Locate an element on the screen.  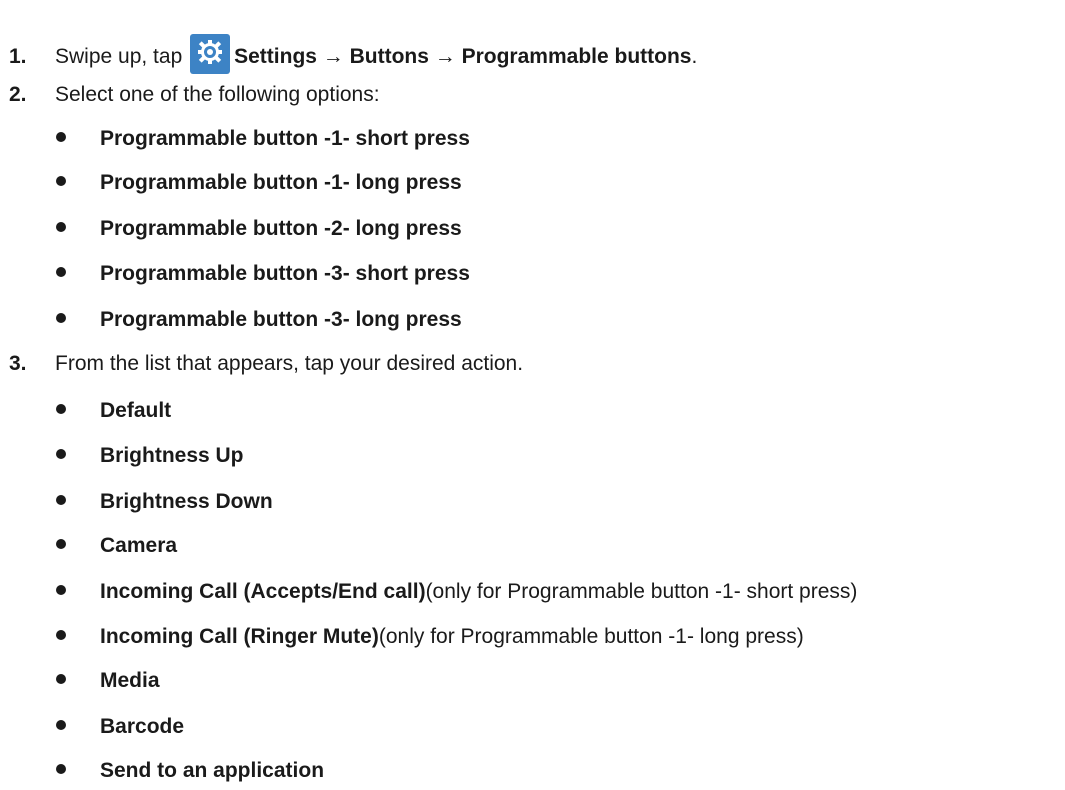
list-item: Default is located at coordinates (113, 411).